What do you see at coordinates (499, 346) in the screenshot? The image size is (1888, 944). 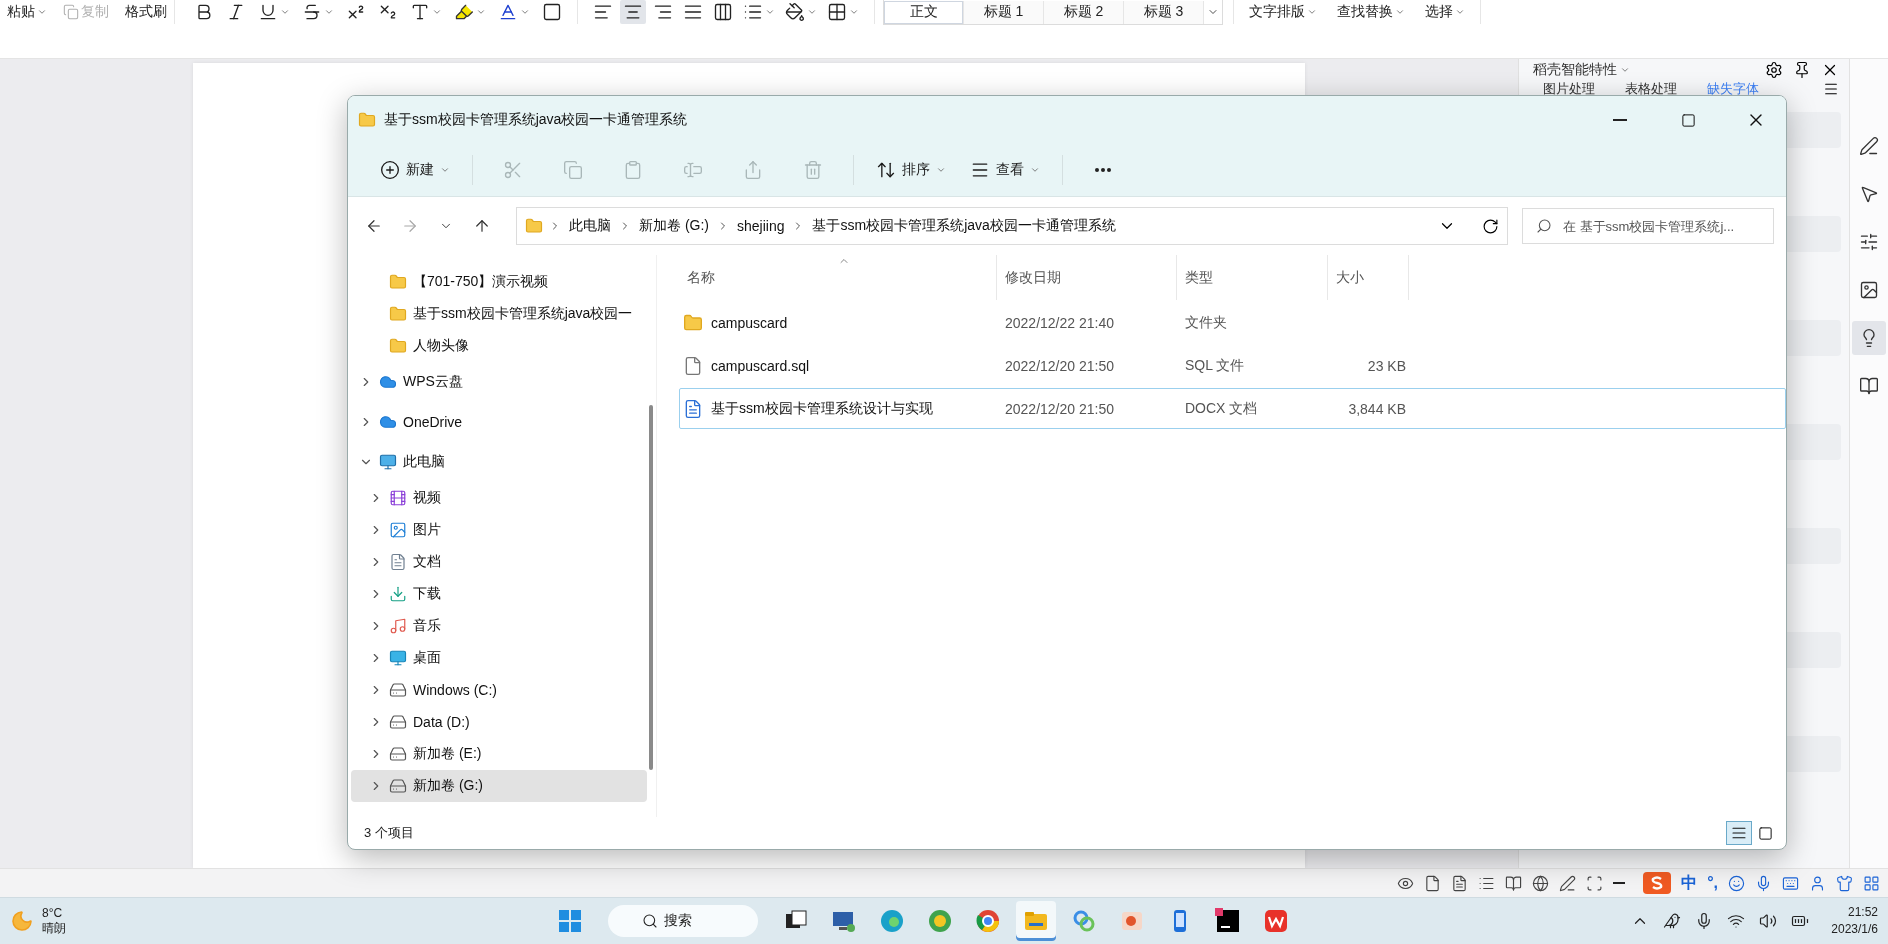 I see `nav-item: 人物头像` at bounding box center [499, 346].